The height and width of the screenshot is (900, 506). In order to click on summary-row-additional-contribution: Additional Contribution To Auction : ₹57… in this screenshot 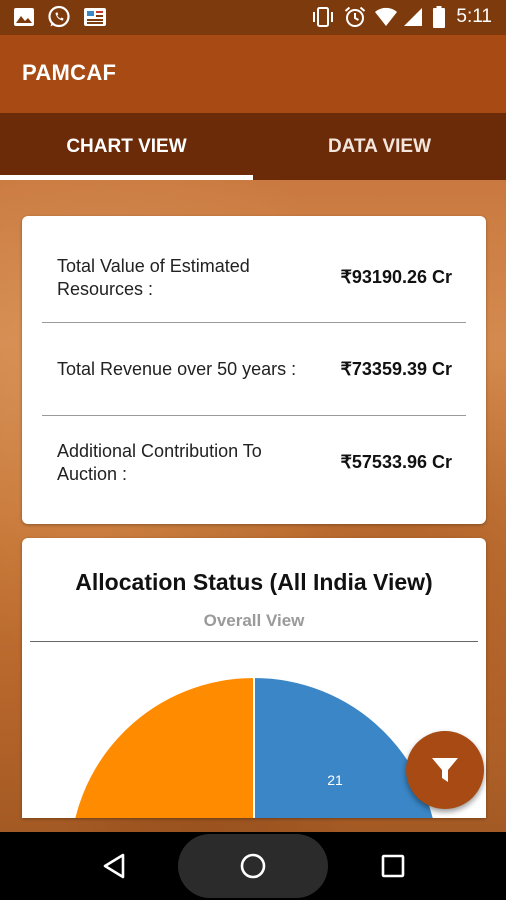, I will do `click(254, 462)`.